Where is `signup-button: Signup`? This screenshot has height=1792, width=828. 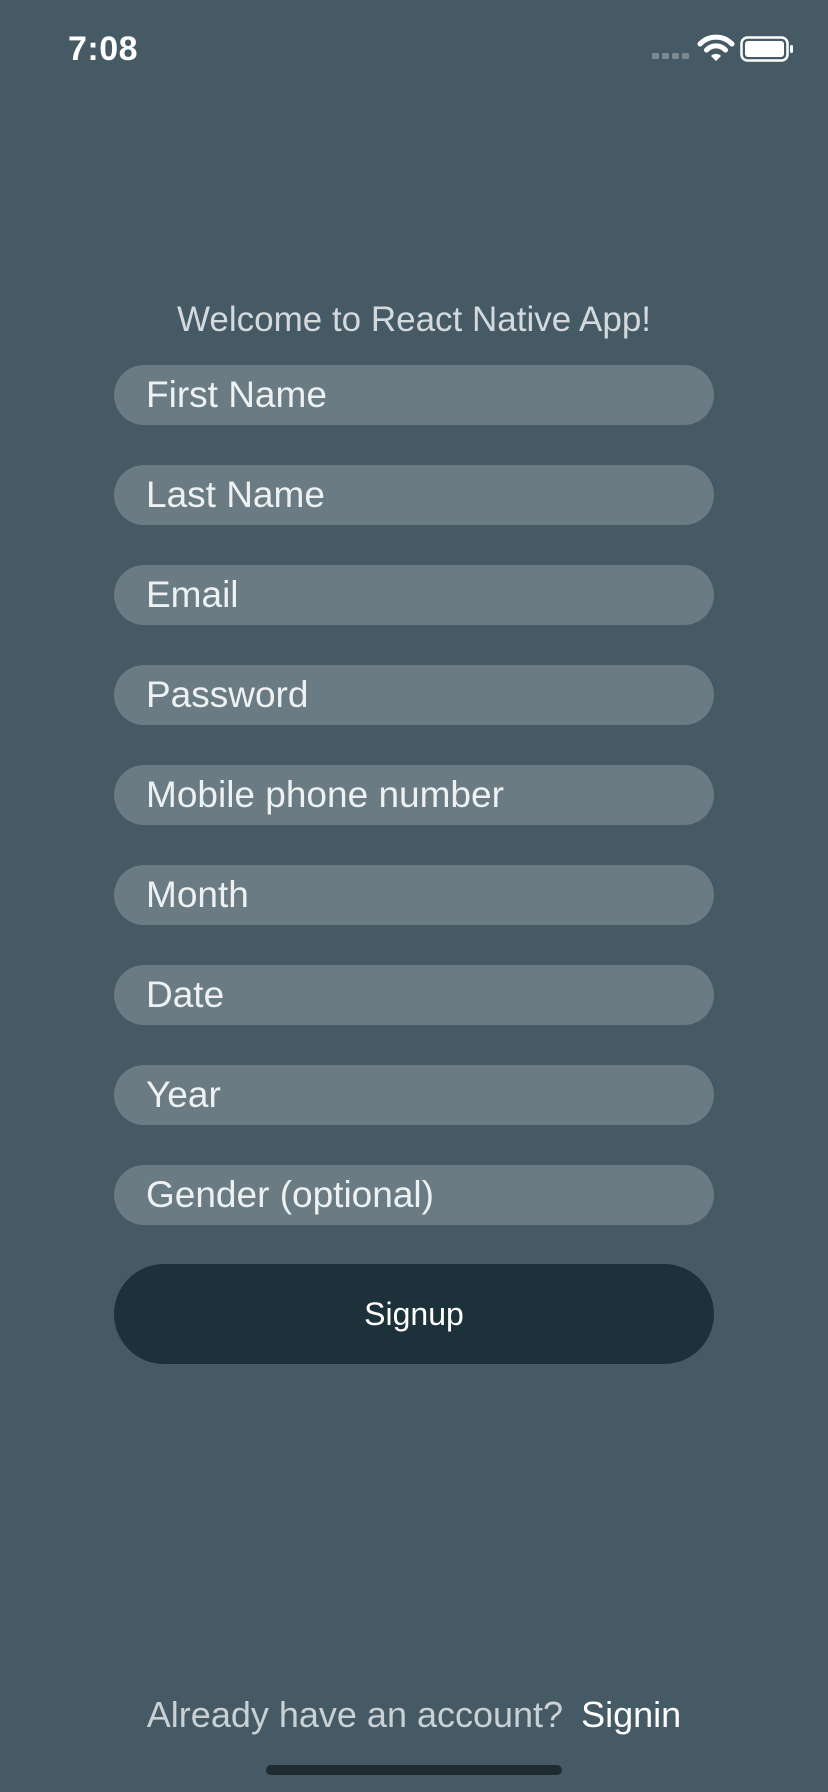 signup-button: Signup is located at coordinates (414, 1314).